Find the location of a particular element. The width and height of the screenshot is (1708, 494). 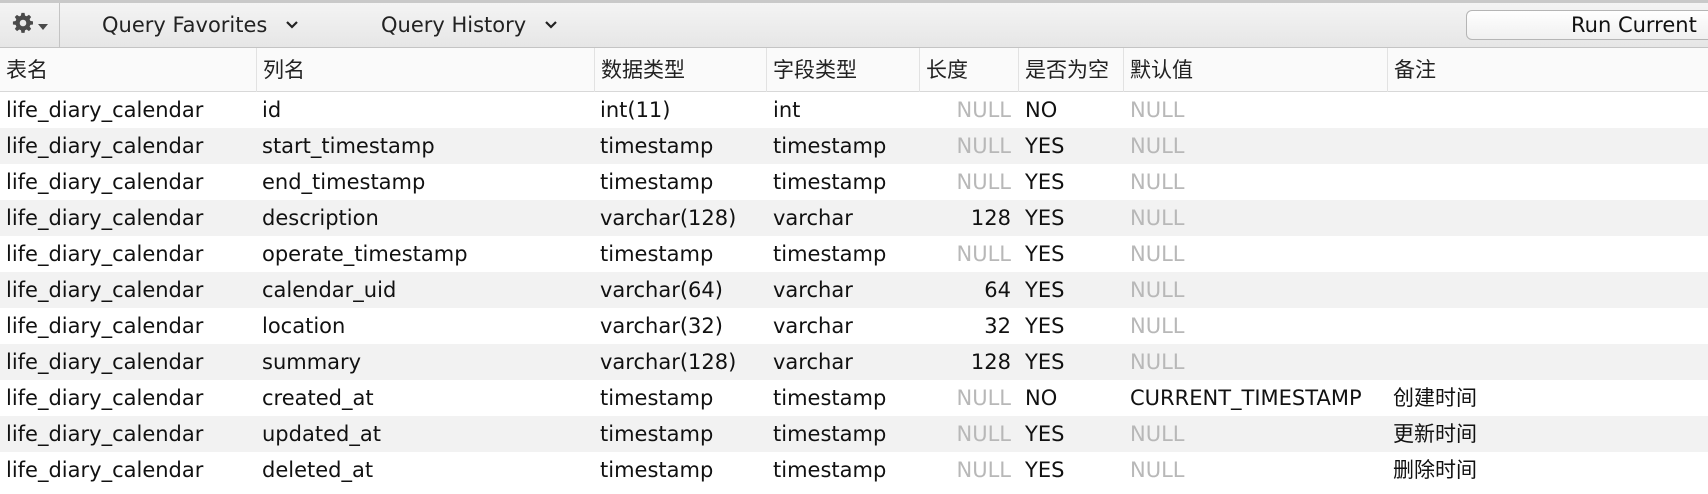

cell-column-name: calendar_uid is located at coordinates (329, 290).